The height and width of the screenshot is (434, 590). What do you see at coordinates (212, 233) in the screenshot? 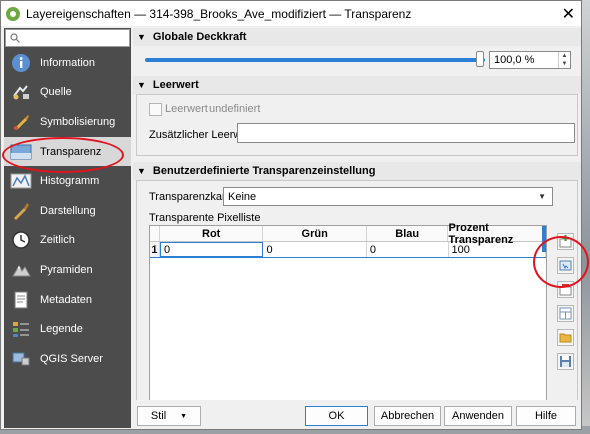
I see `column-header-red: Rot` at bounding box center [212, 233].